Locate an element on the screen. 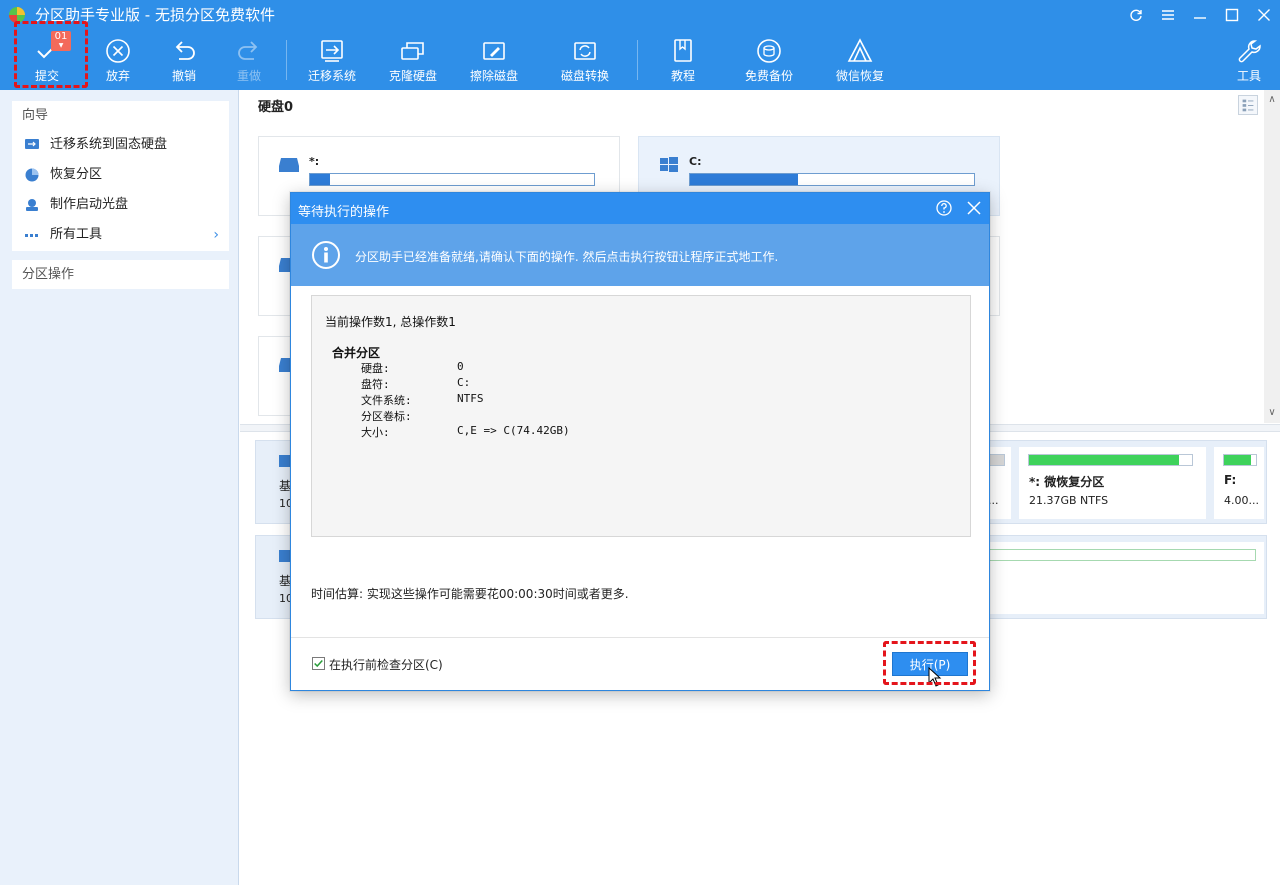 Image resolution: width=1280 pixels, height=885 pixels. wizard-panel: 向导 迁移系统到固态硬盘 恢复分区 制作启动光盘 所有工具 › is located at coordinates (120, 176).